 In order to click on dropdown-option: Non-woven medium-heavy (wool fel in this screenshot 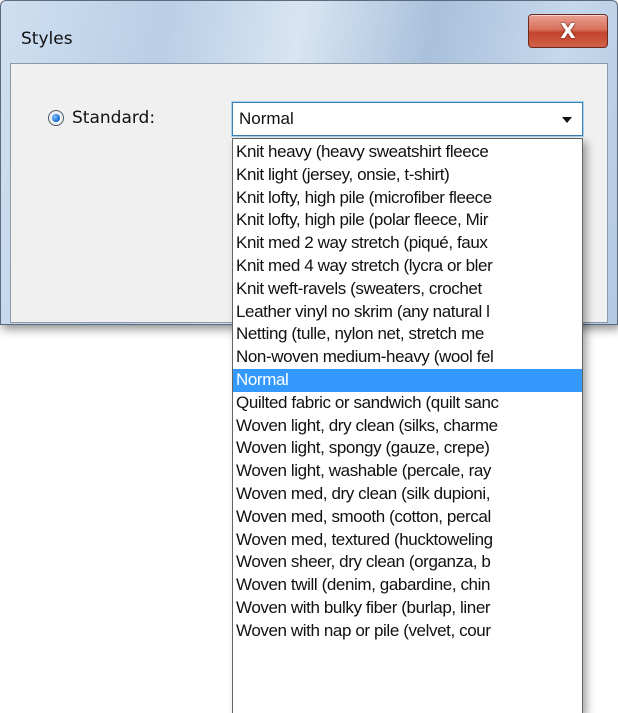, I will do `click(407, 357)`.